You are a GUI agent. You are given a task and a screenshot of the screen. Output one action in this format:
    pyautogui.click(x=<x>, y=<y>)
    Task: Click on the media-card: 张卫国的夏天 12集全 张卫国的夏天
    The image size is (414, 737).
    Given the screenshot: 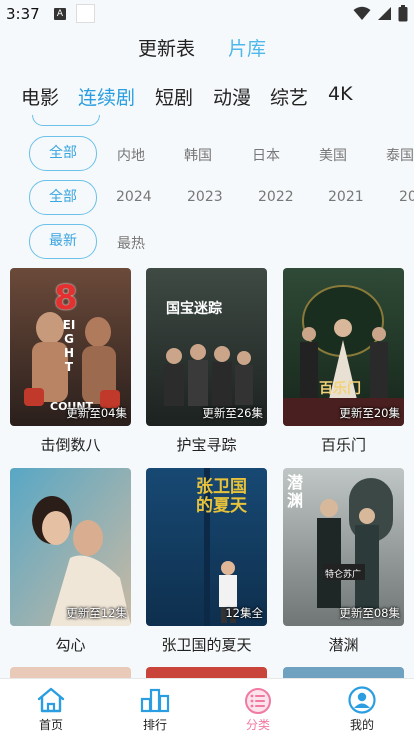 What is the action you would take?
    pyautogui.click(x=206, y=561)
    